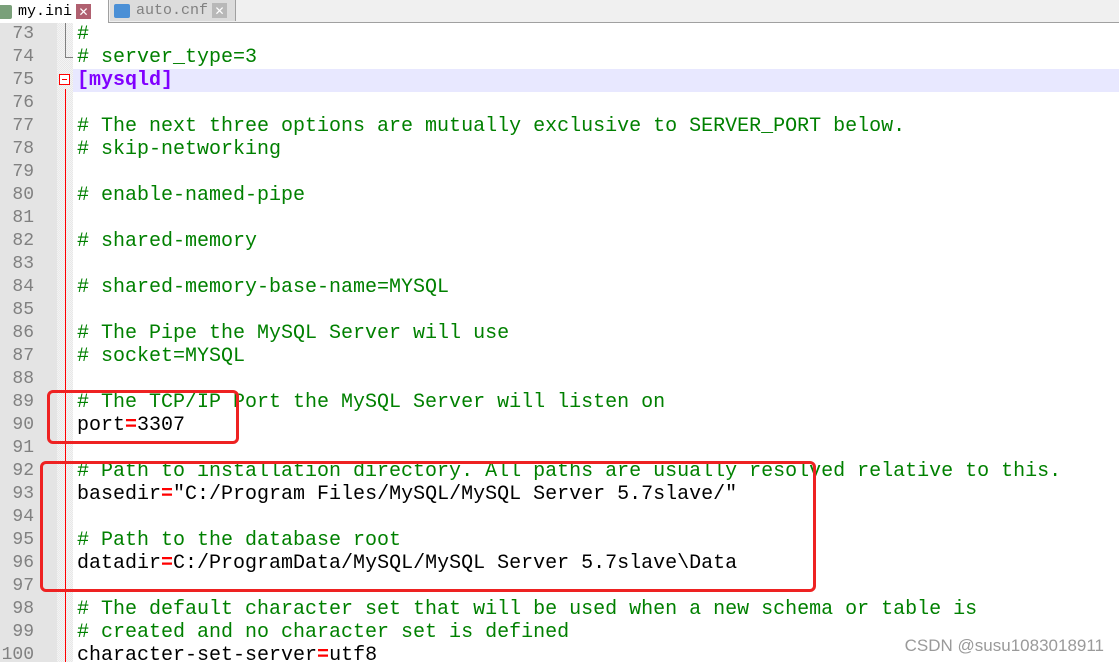 This screenshot has width=1119, height=667. What do you see at coordinates (179, 149) in the screenshot?
I see `comment-text: # skip-networking` at bounding box center [179, 149].